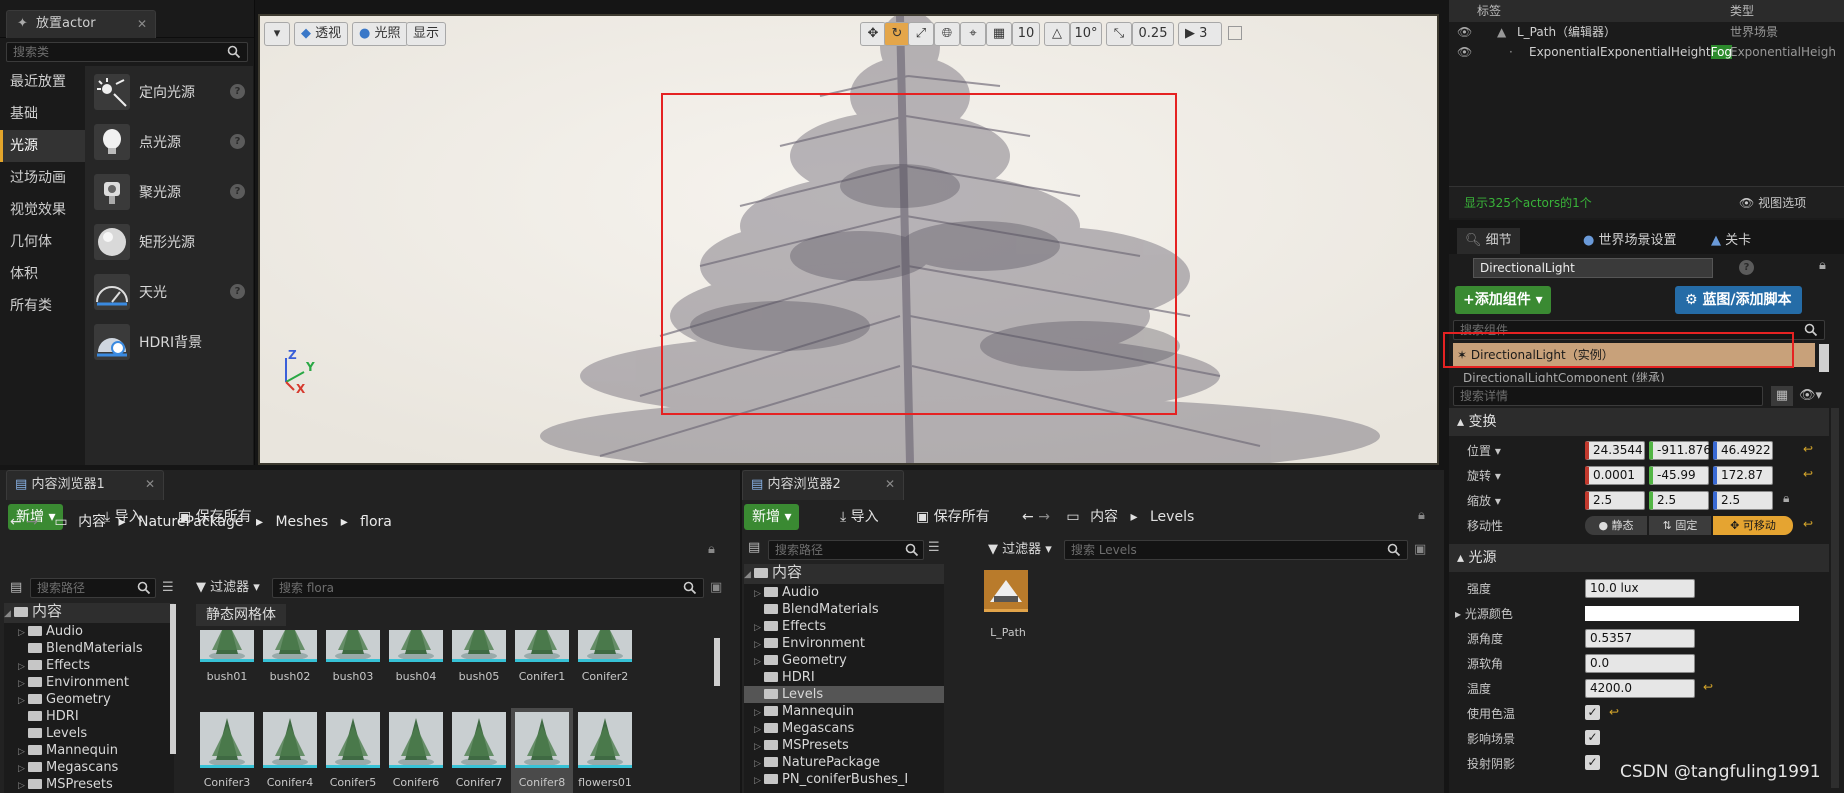 The image size is (1844, 793). What do you see at coordinates (1679, 500) in the screenshot?
I see `scale-y-field: 2.5` at bounding box center [1679, 500].